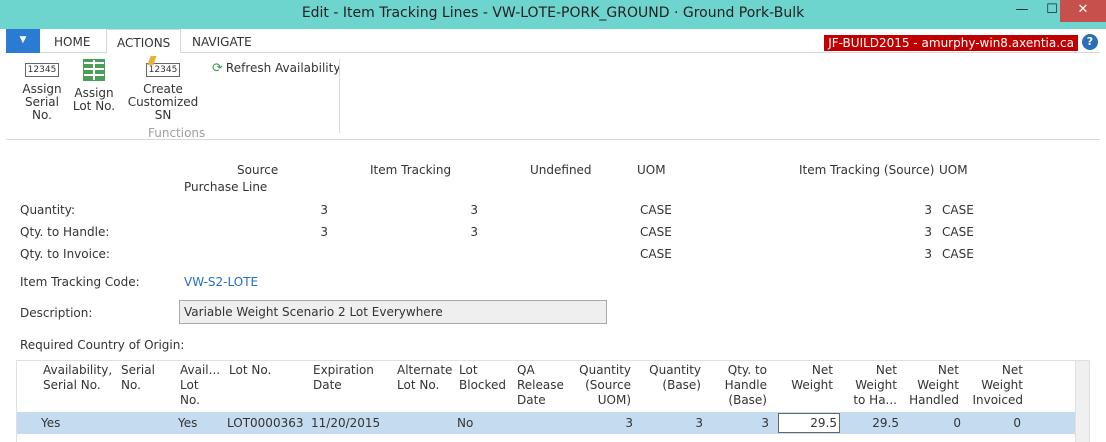  Describe the element at coordinates (685, 423) in the screenshot. I see `cell-quantity-base: 3` at that location.